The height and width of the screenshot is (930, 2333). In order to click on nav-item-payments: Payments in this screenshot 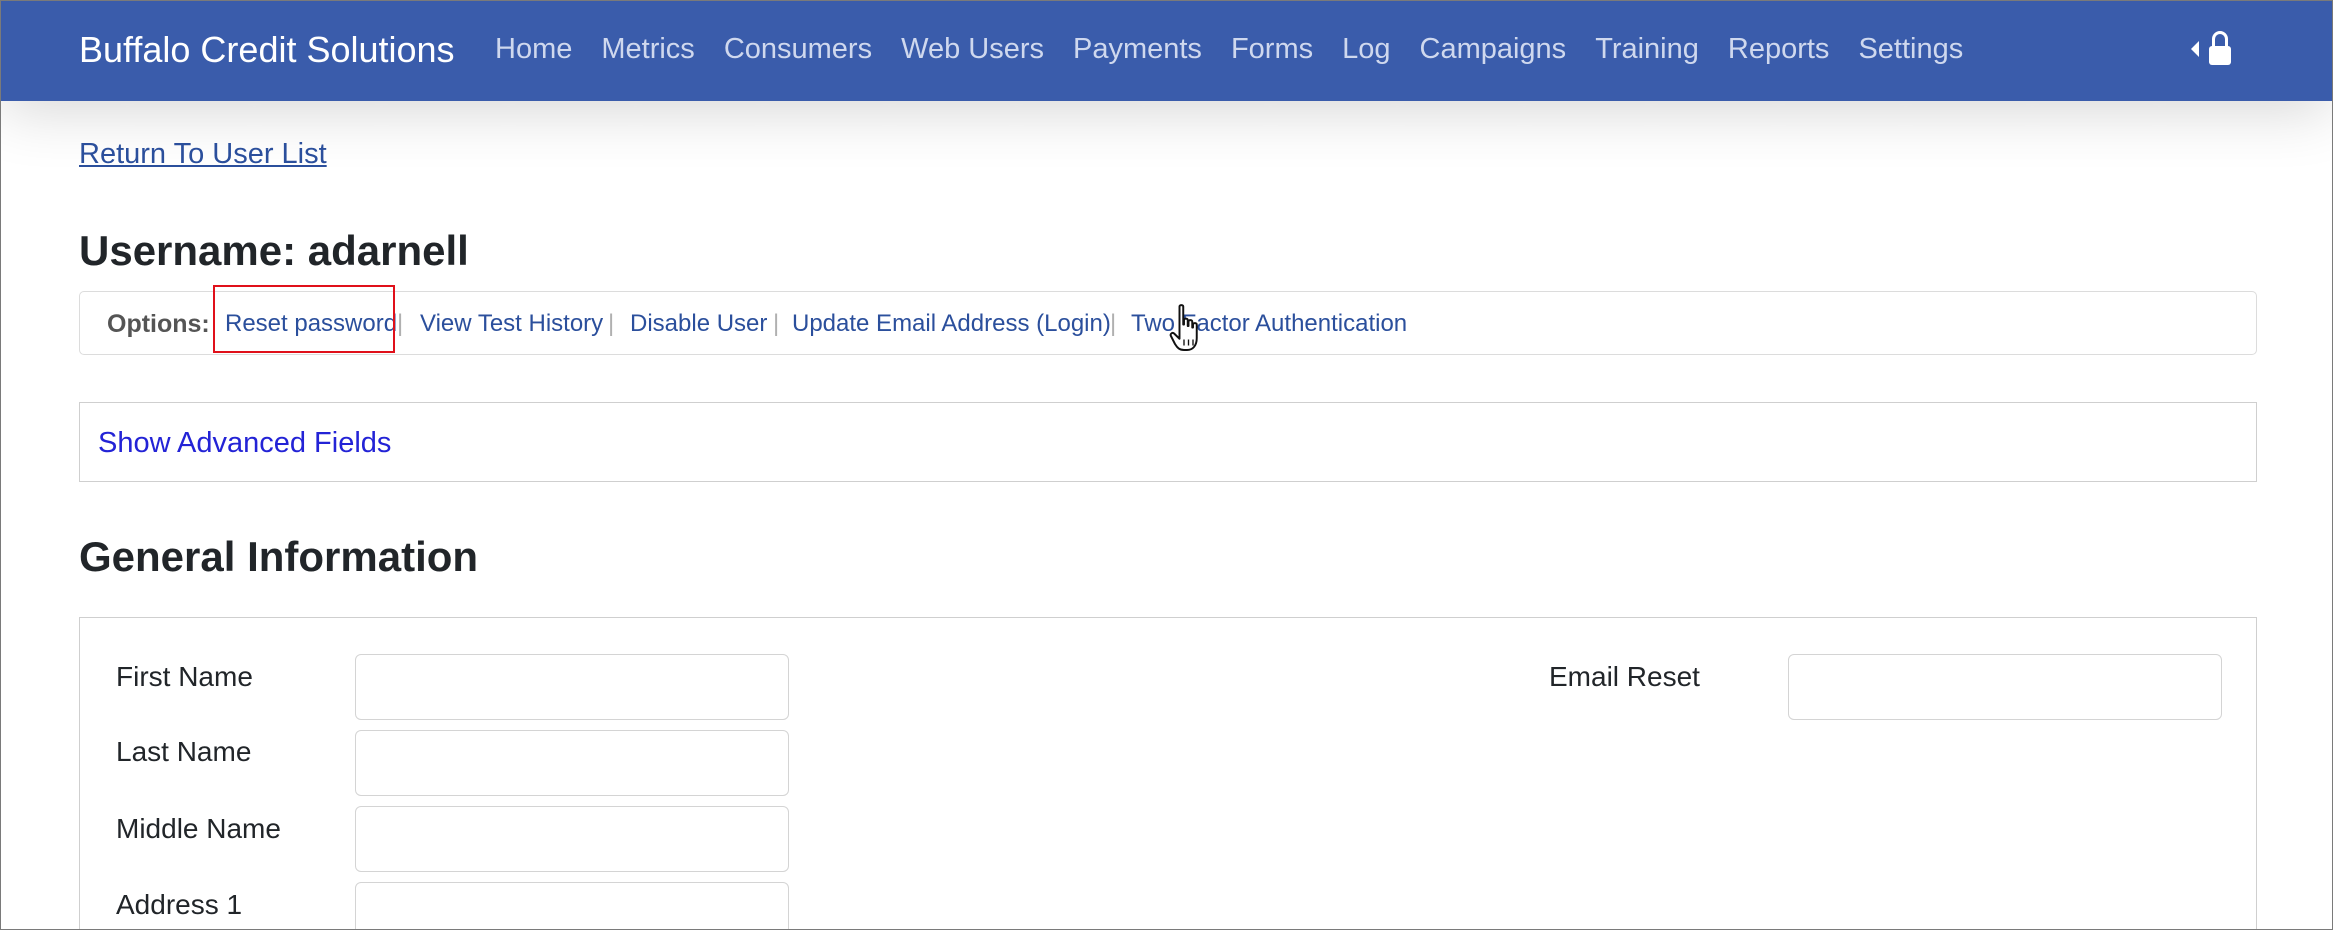, I will do `click(1137, 49)`.